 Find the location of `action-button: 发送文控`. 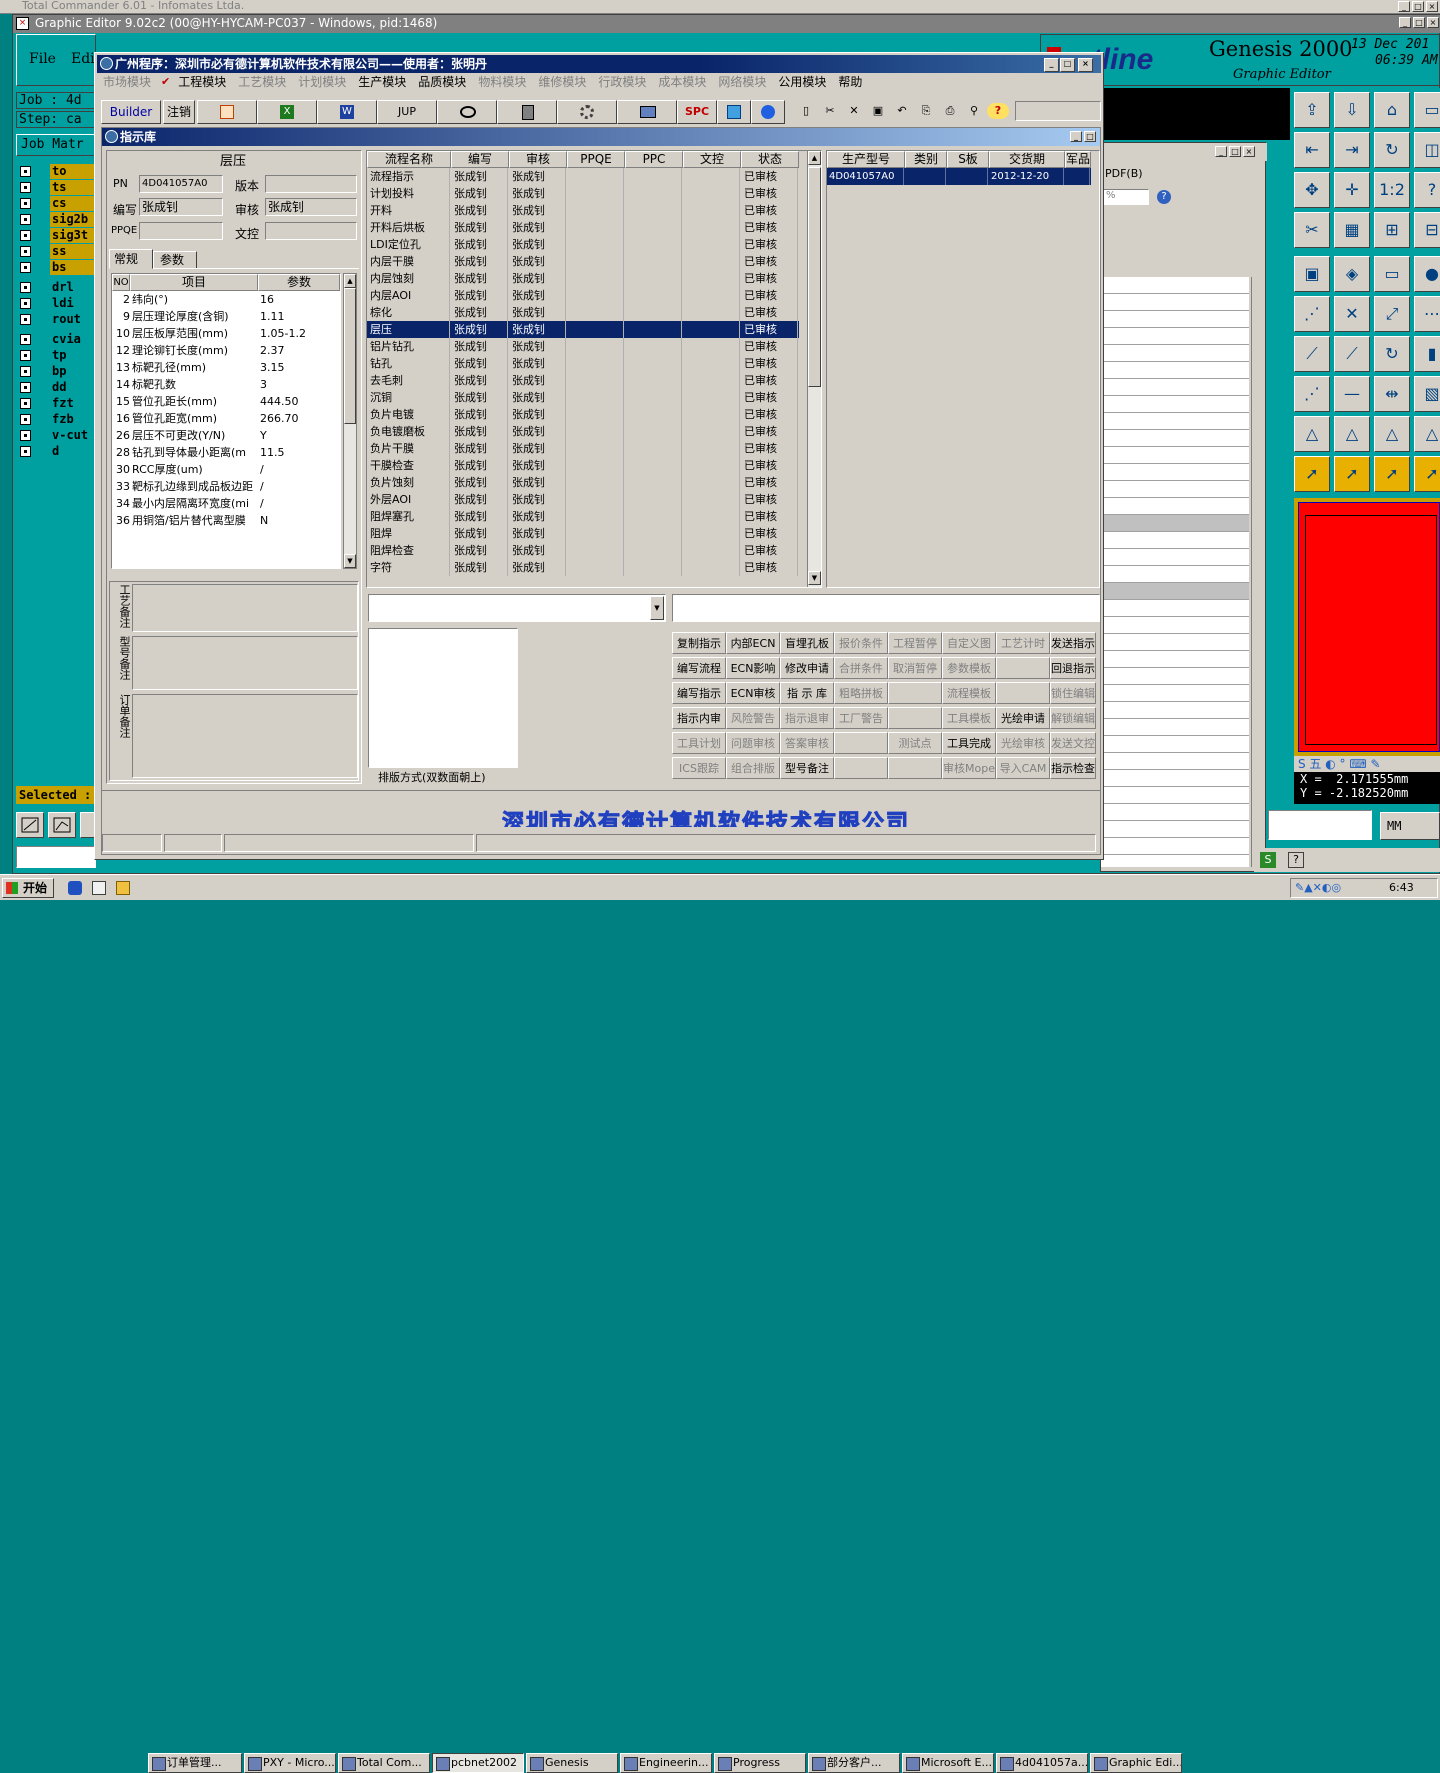

action-button: 发送文控 is located at coordinates (1073, 743).